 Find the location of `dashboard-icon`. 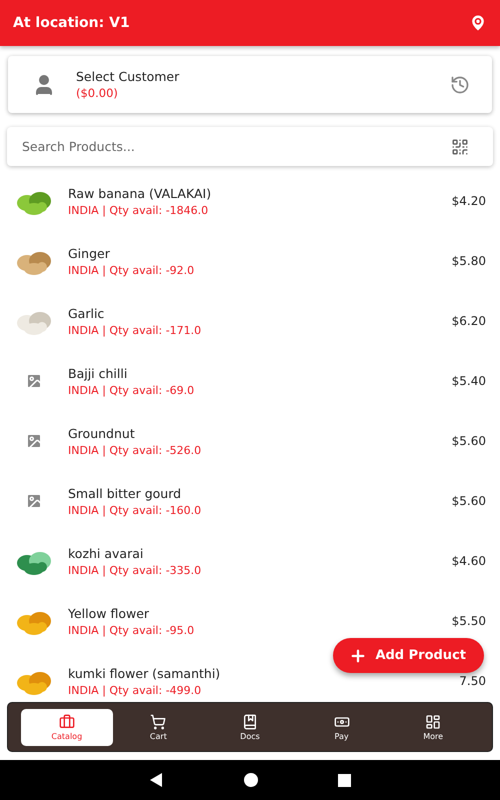

dashboard-icon is located at coordinates (433, 722).